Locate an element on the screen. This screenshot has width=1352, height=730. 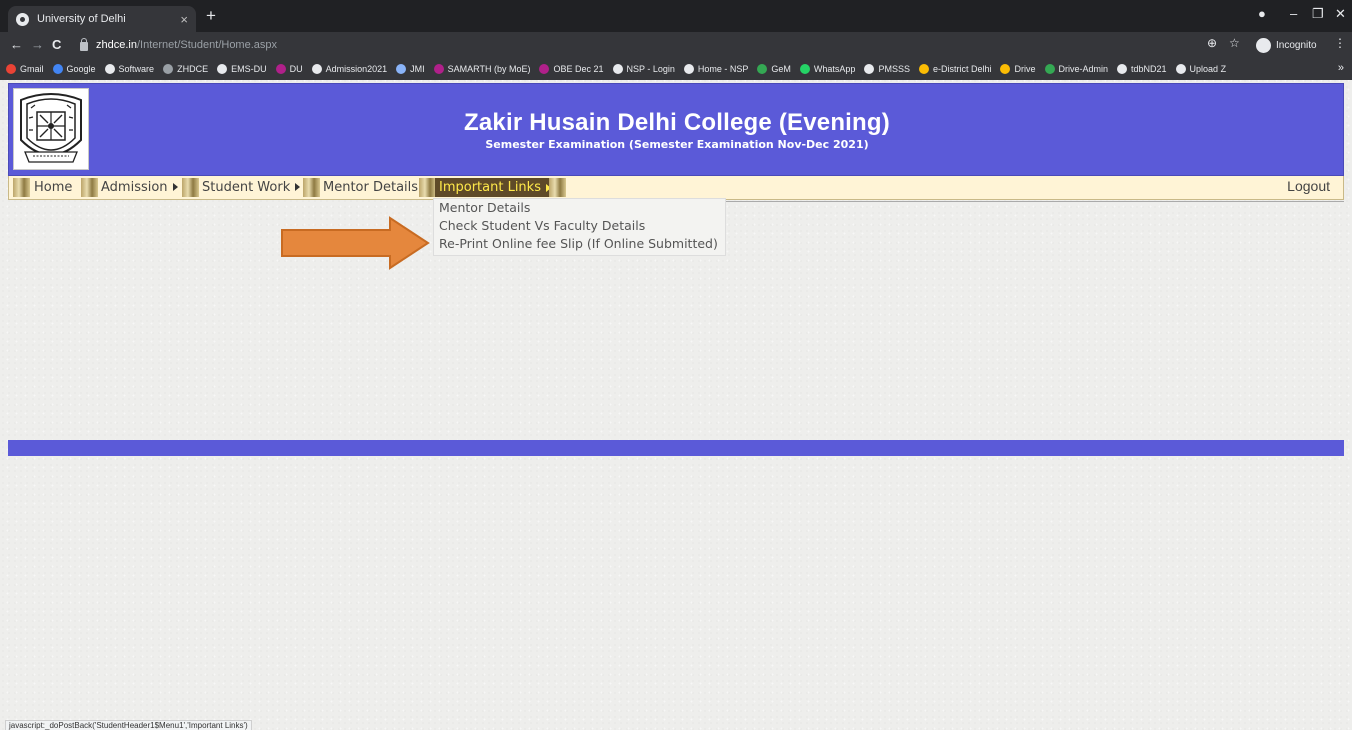
footer-band is located at coordinates (676, 448).